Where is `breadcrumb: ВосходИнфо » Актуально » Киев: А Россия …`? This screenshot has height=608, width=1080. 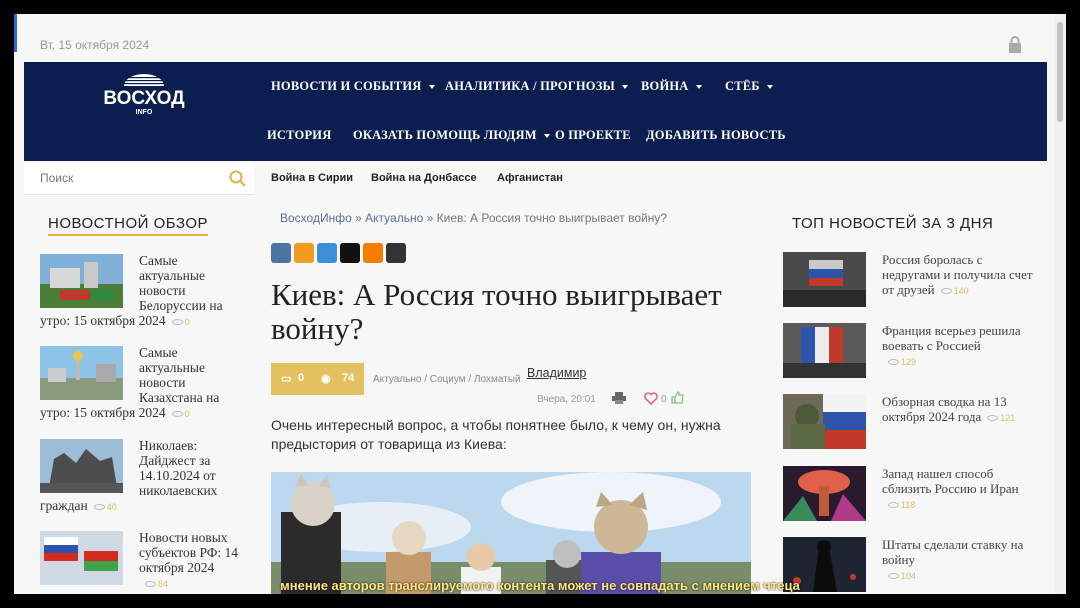 breadcrumb: ВосходИнфо » Актуально » Киев: А Россия … is located at coordinates (473, 218).